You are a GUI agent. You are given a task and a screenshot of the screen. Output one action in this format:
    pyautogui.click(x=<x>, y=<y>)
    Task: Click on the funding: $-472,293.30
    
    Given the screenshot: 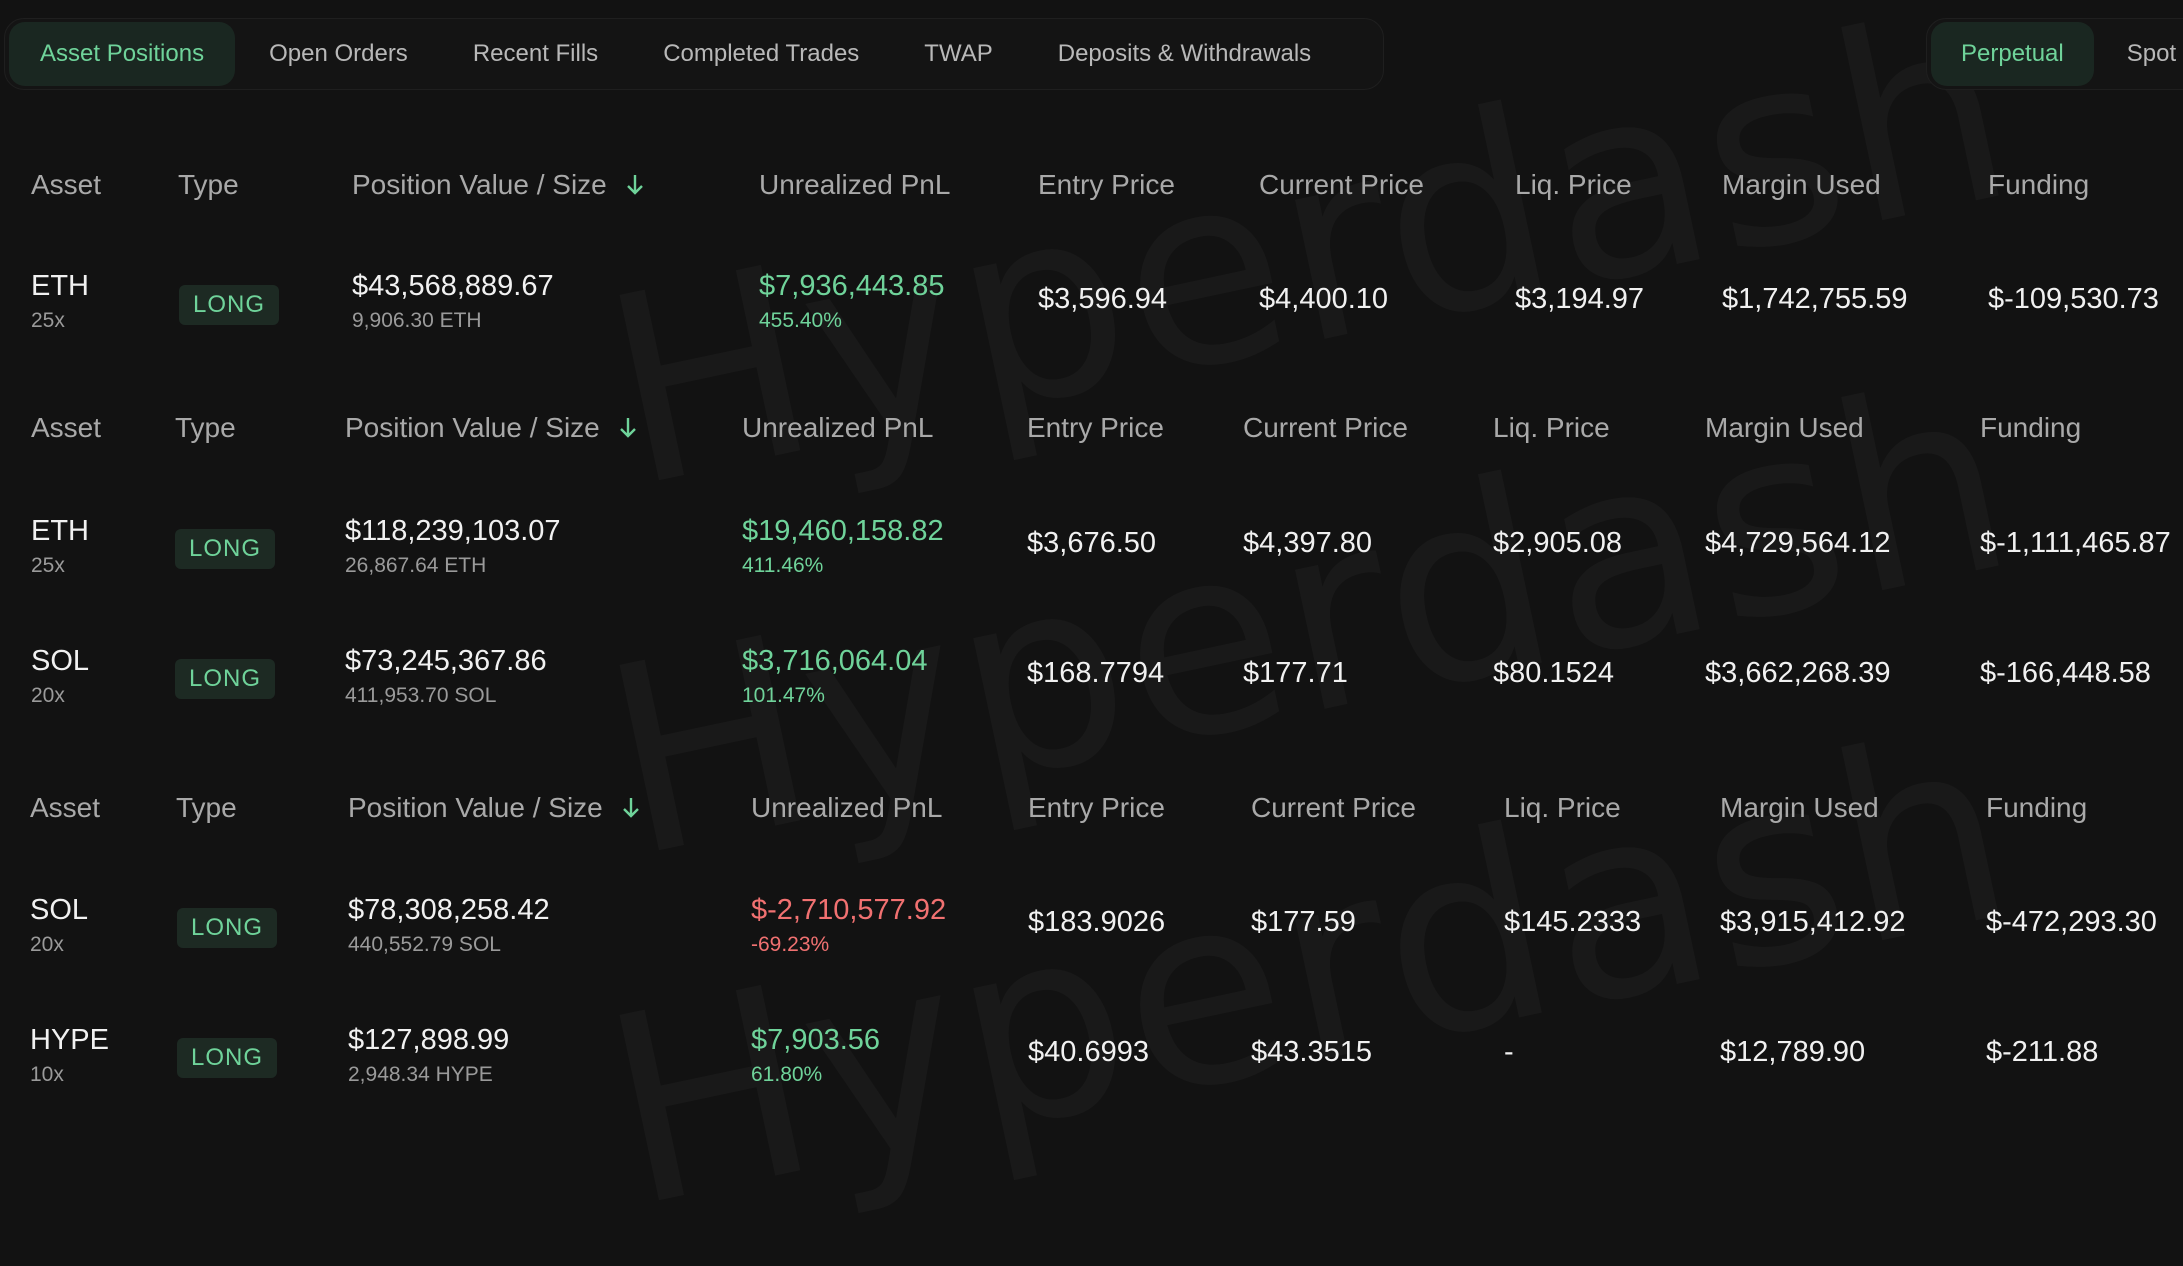 What is the action you would take?
    pyautogui.click(x=2071, y=922)
    